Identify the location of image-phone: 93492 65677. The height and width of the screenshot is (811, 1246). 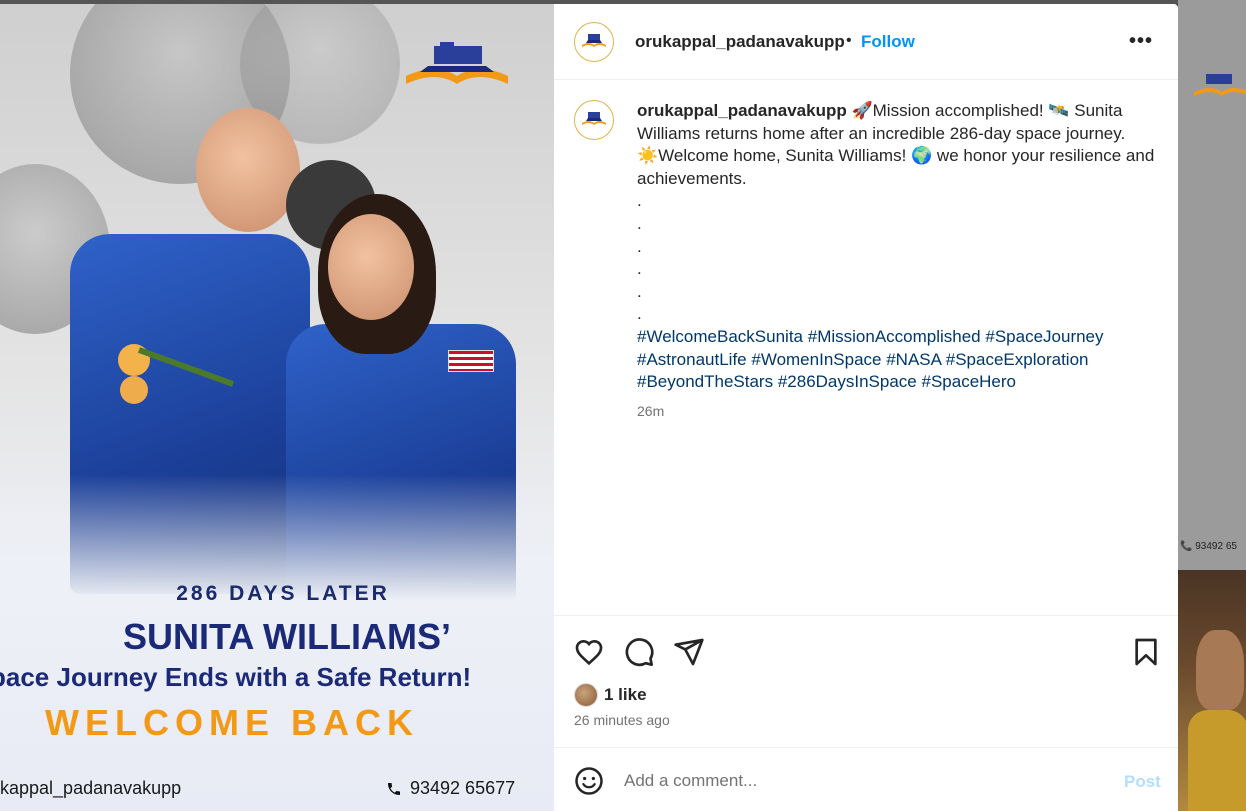
(450, 788).